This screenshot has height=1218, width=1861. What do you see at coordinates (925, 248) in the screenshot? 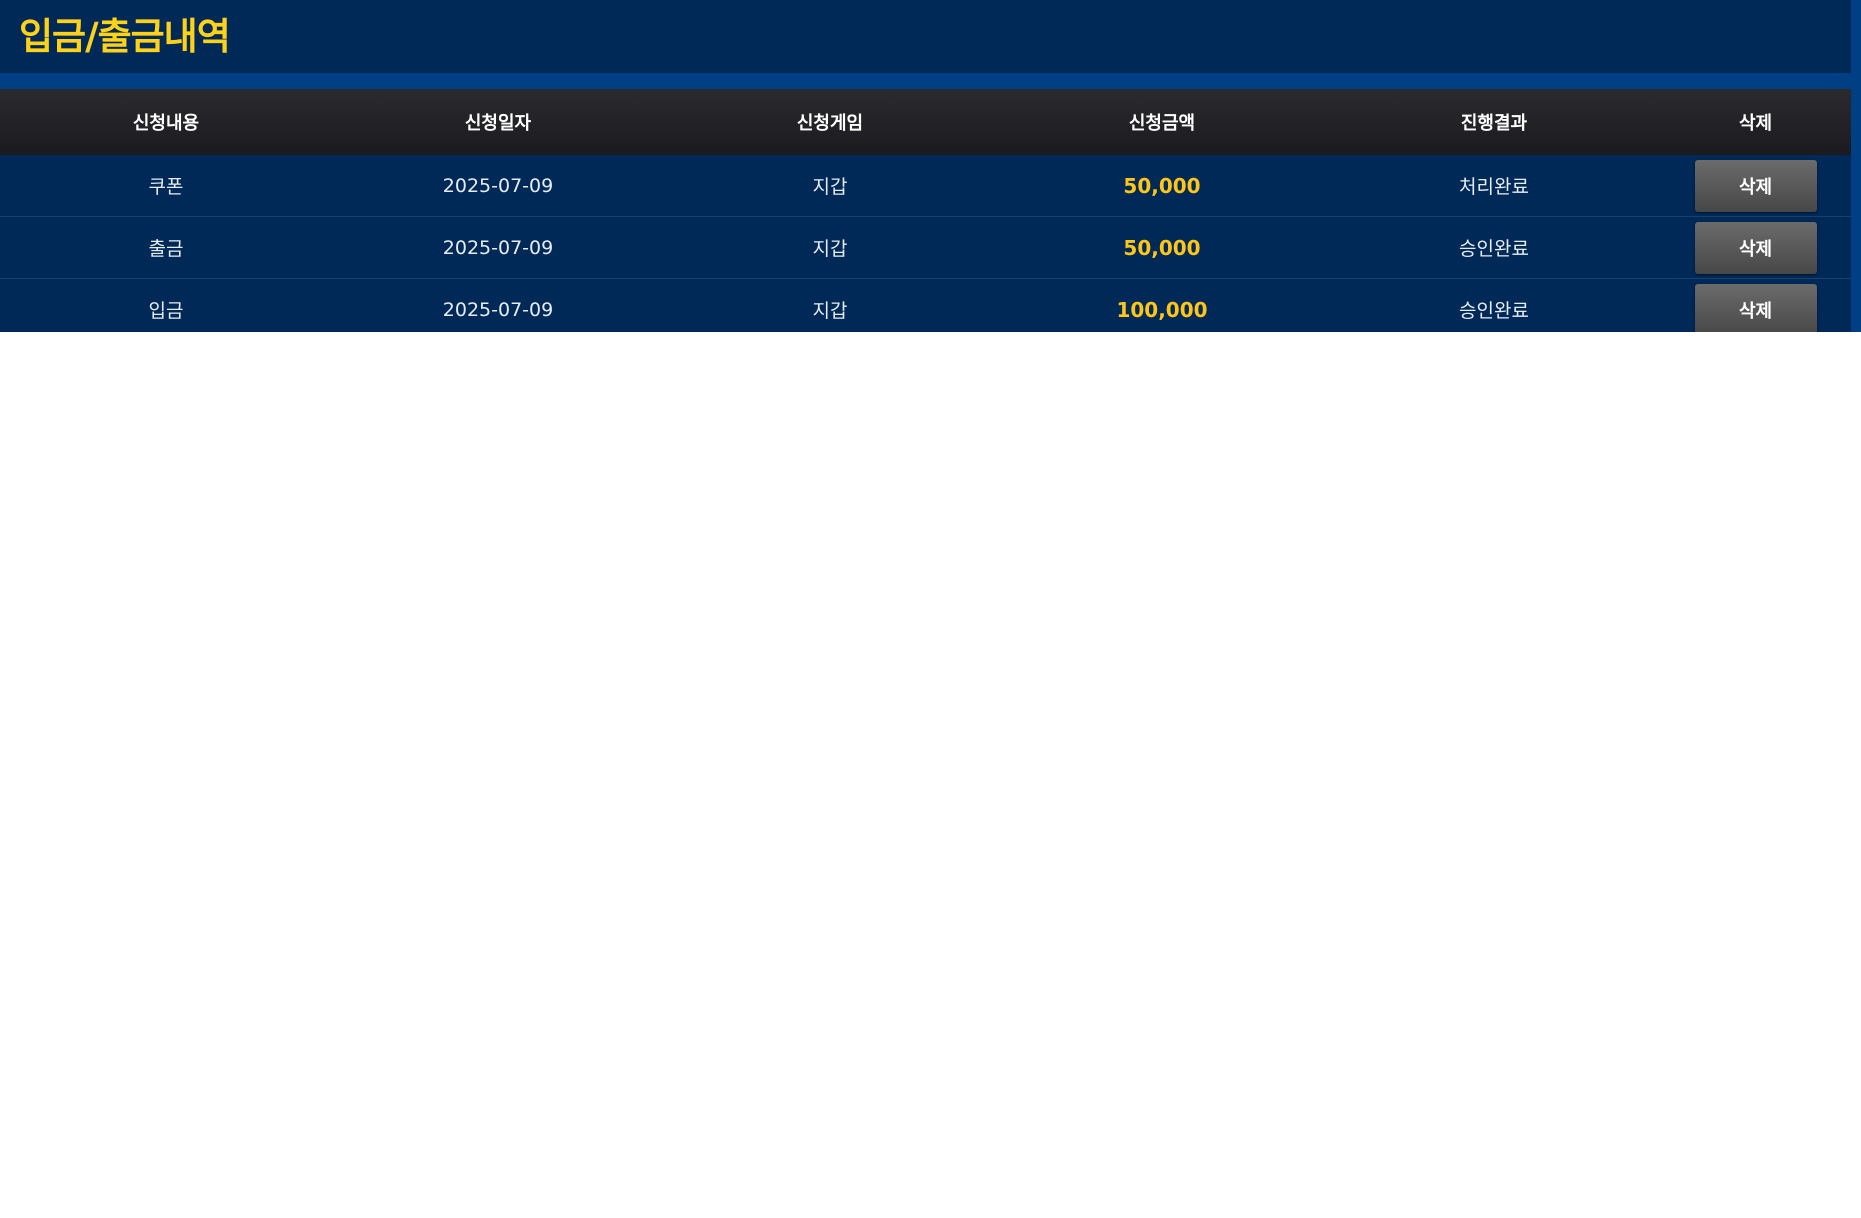
I see `table-row: 출금 2025-07-09 지갑 50,000 승인완료 삭제` at bounding box center [925, 248].